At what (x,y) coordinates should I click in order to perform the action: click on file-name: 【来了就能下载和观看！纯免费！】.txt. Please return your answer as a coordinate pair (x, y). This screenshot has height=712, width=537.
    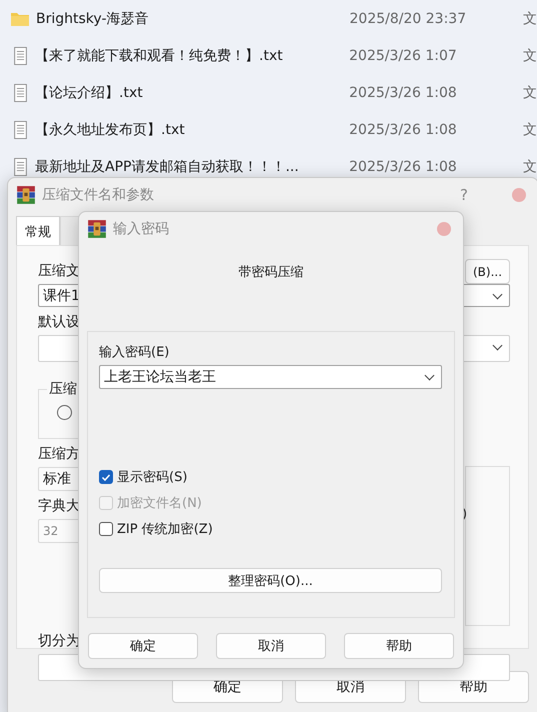
    Looking at the image, I should click on (175, 55).